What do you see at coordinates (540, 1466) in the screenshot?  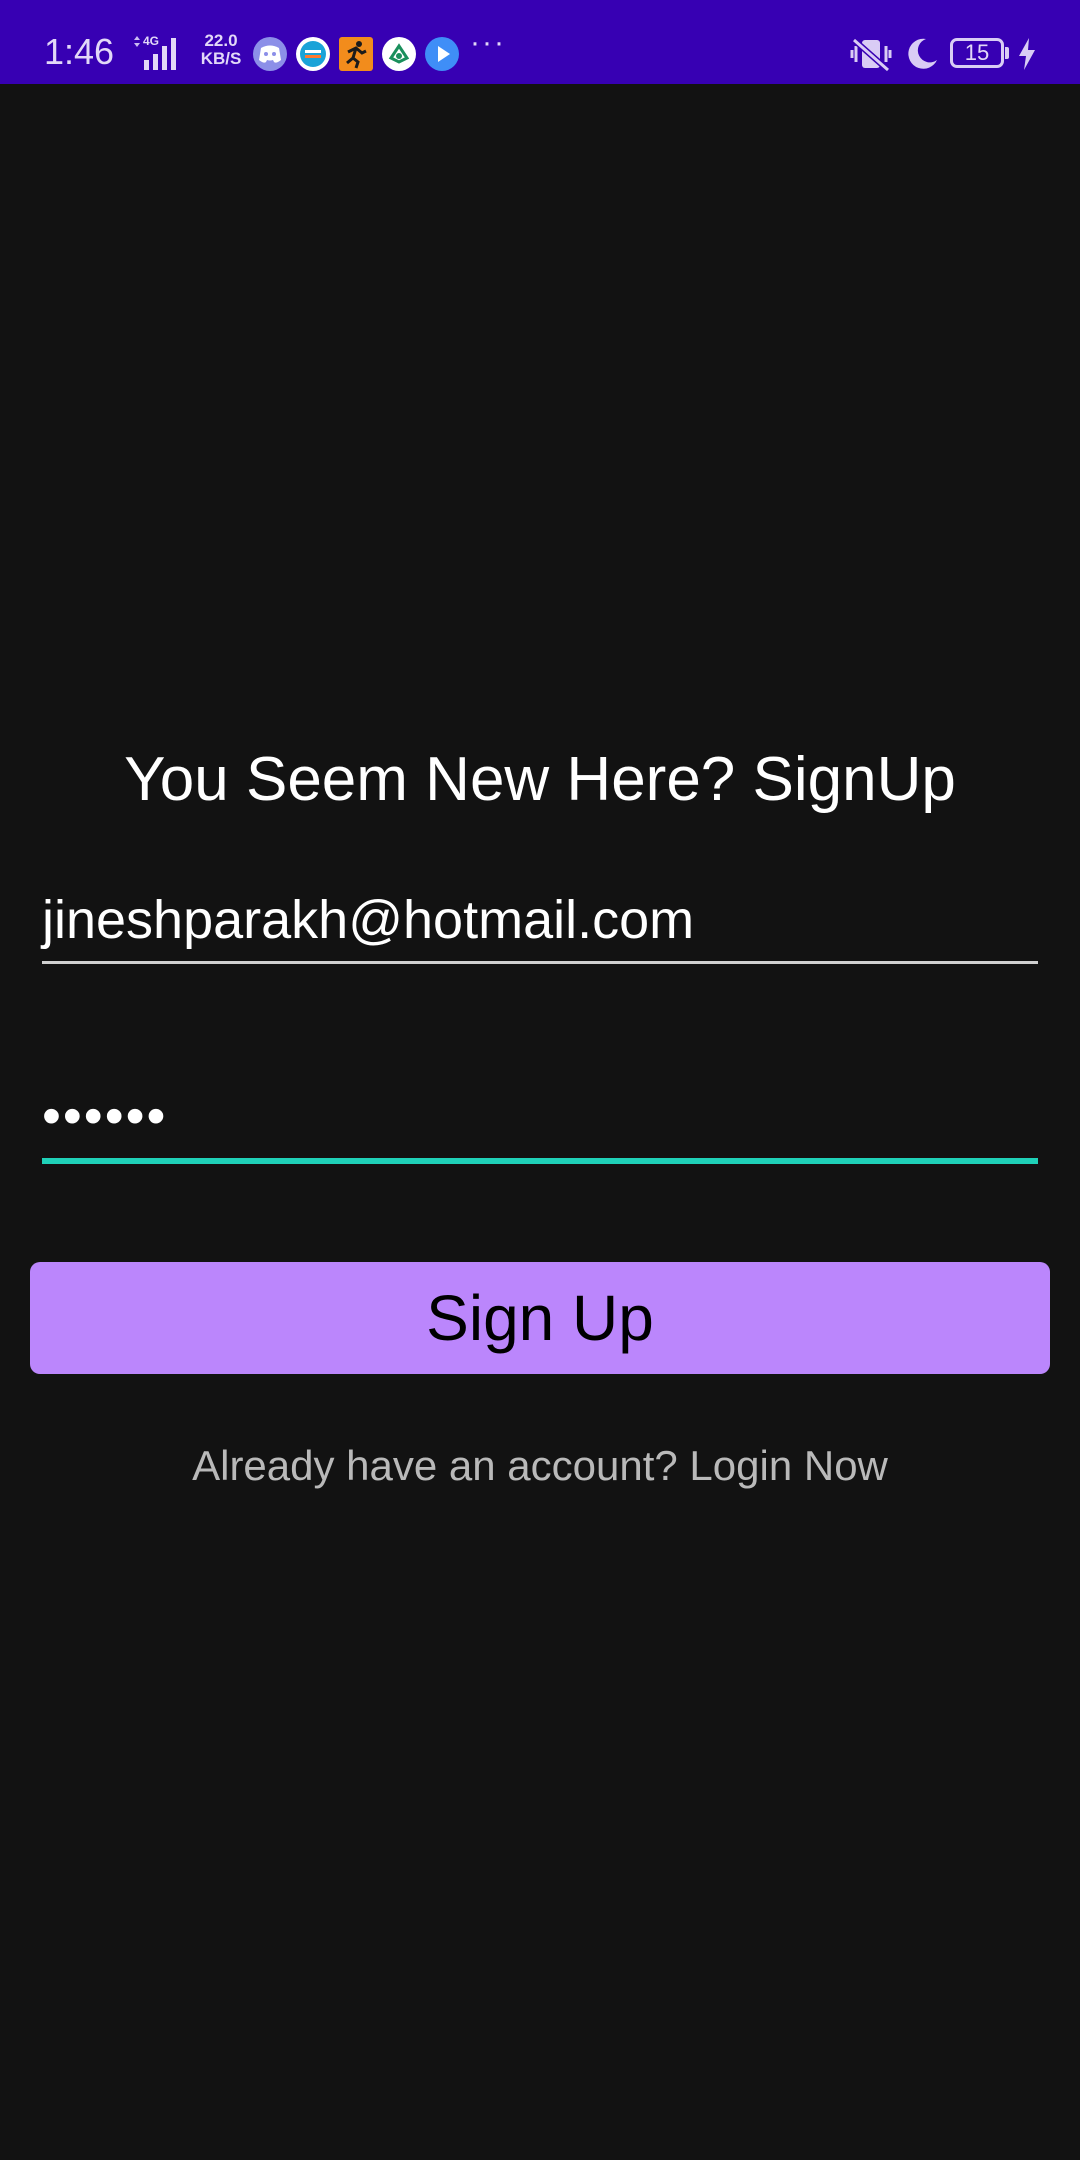 I see `login-link: Already have an account? Login Now` at bounding box center [540, 1466].